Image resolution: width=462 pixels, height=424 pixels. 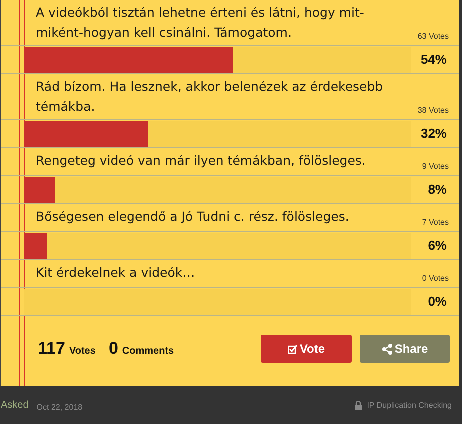 What do you see at coordinates (434, 133) in the screenshot?
I see `percentage: 32%` at bounding box center [434, 133].